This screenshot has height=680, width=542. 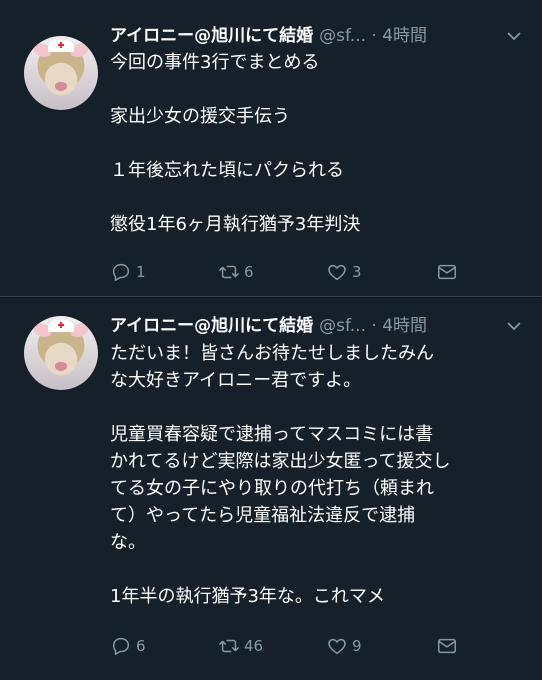 What do you see at coordinates (236, 380) in the screenshot?
I see `tweet-line: な大好きアイロニー君ですよ。` at bounding box center [236, 380].